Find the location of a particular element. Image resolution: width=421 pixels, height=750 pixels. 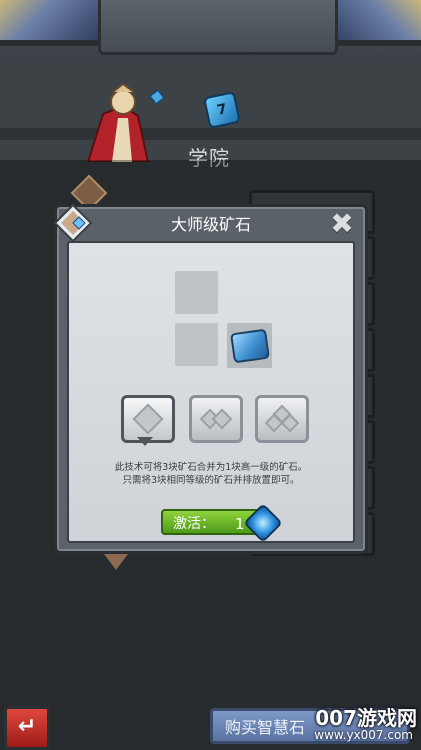

triple-diamond-icon is located at coordinates (282, 419).